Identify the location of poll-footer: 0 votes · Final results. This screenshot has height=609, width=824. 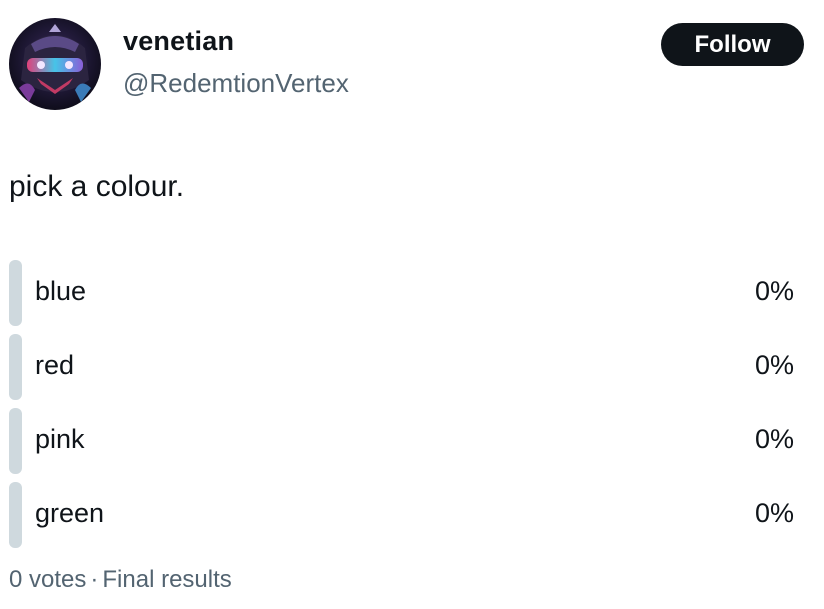
(120, 580).